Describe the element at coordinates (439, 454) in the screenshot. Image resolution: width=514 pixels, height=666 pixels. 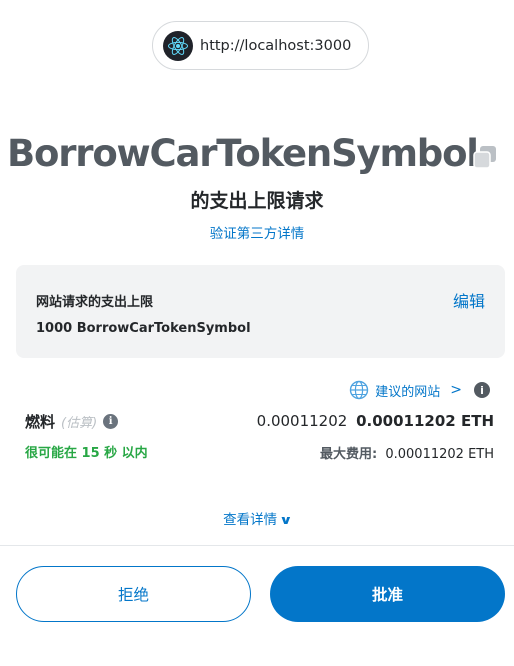
I see `max-fee-value: 0.00011202 ETH` at that location.